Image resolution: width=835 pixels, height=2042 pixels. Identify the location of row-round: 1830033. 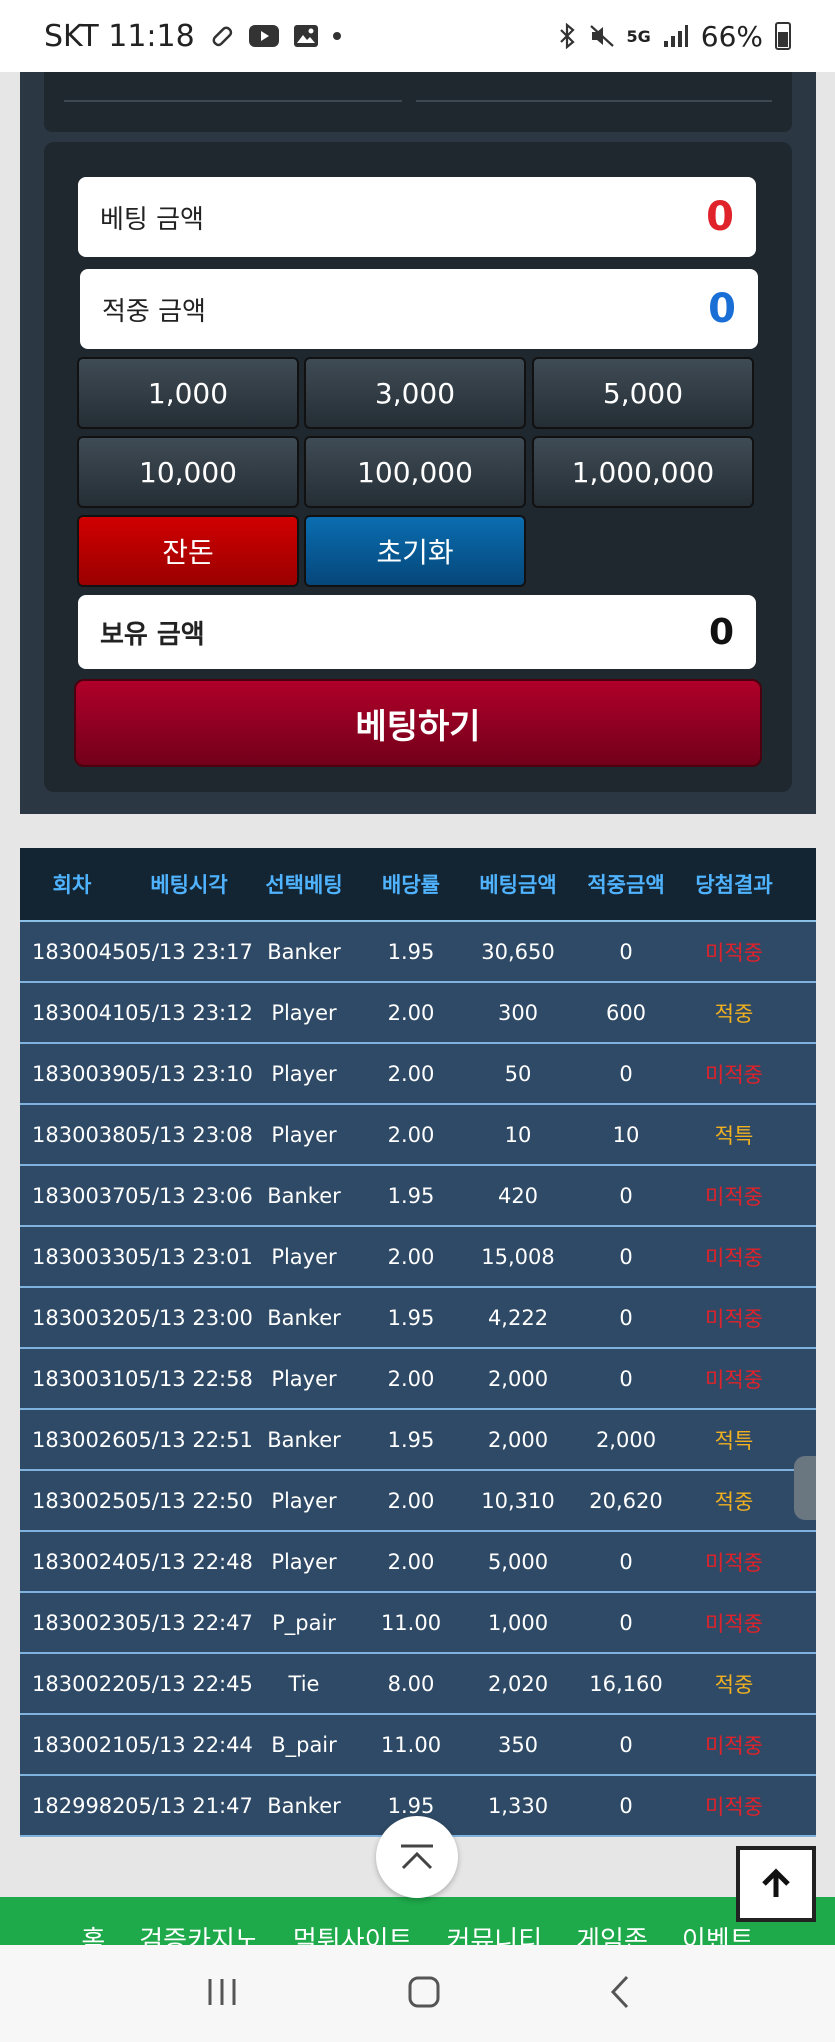
(79, 1256).